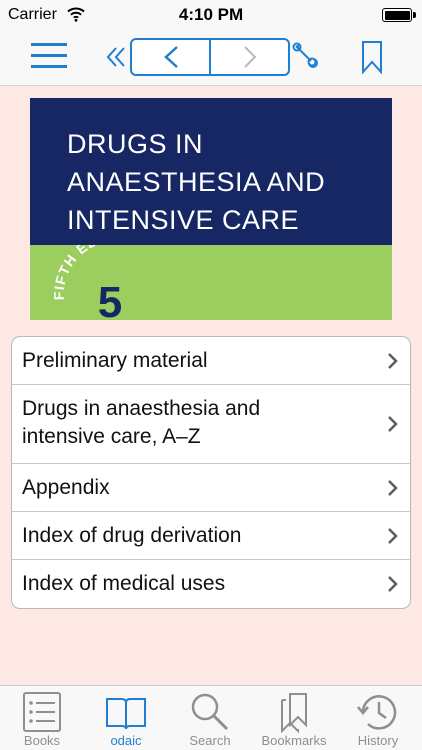 This screenshot has height=750, width=422. I want to click on list-item-label: Preliminary material, so click(115, 360).